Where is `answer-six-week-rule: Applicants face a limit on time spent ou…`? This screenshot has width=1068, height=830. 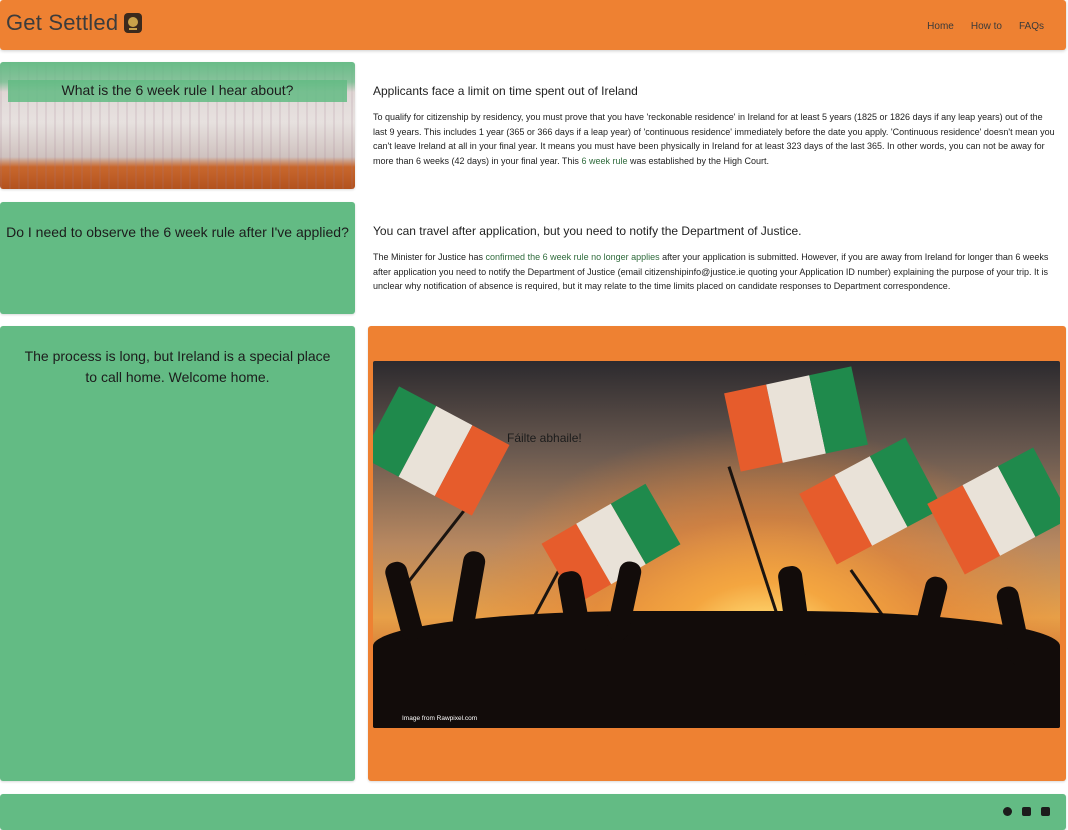
answer-six-week-rule: Applicants face a limit on time spent ou… is located at coordinates (715, 126).